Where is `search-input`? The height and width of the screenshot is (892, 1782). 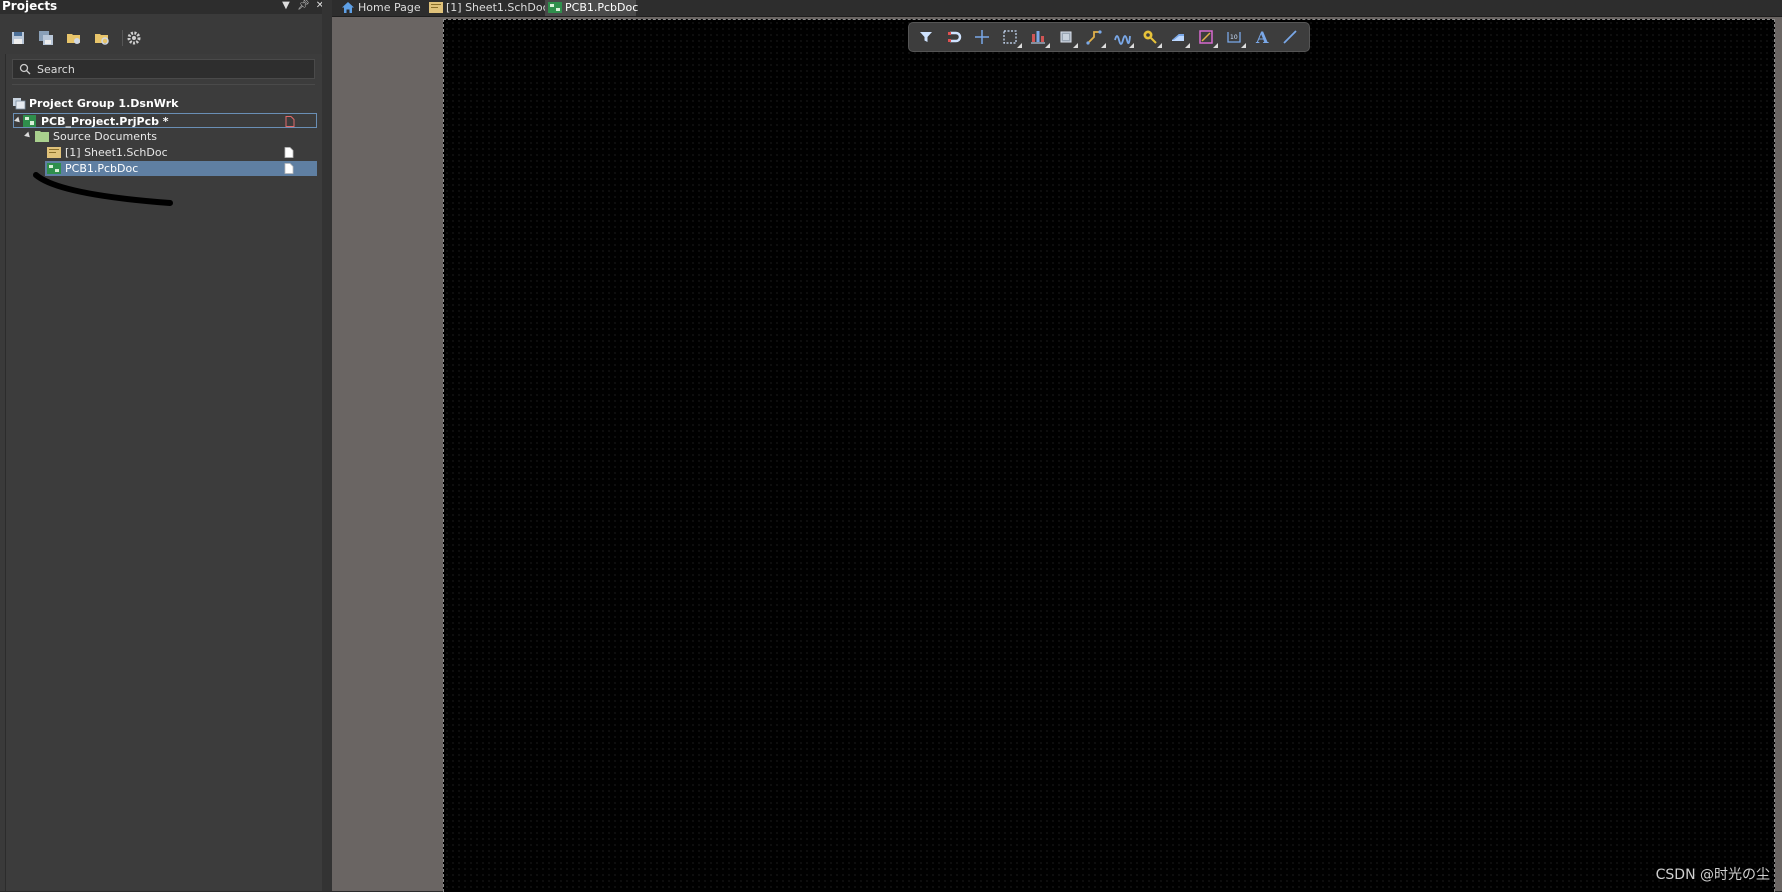
search-input is located at coordinates (172, 69).